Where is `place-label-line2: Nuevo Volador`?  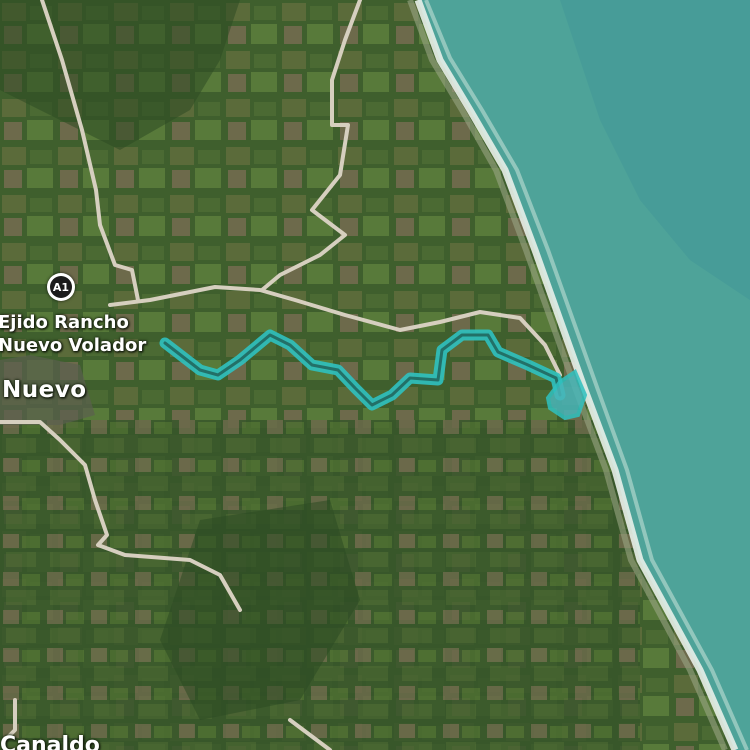 place-label-line2: Nuevo Volador is located at coordinates (73, 345).